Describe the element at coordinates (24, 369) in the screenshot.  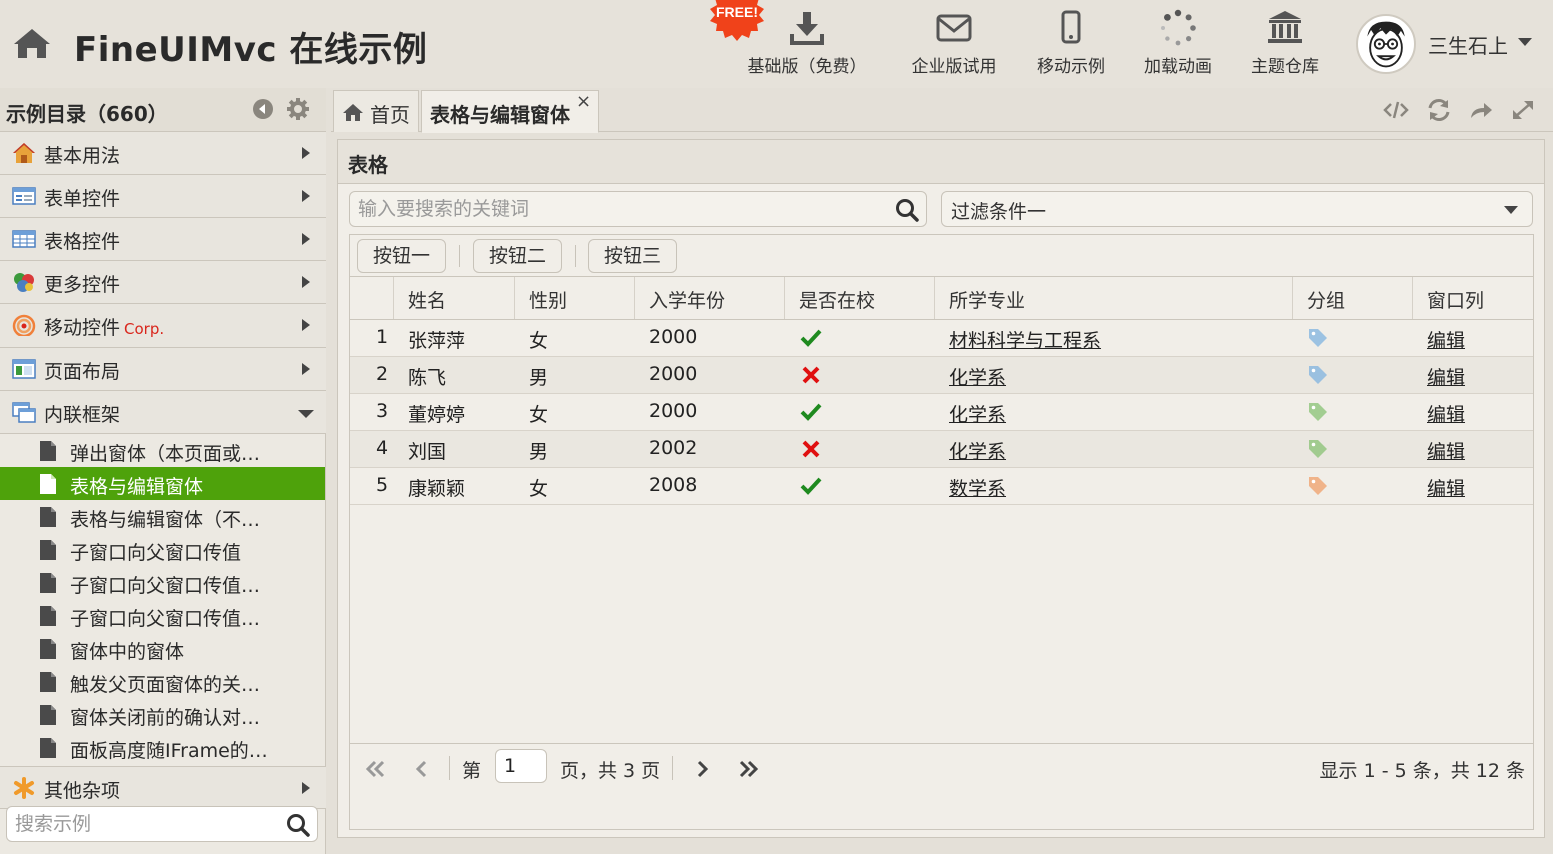
I see `layout-icon` at that location.